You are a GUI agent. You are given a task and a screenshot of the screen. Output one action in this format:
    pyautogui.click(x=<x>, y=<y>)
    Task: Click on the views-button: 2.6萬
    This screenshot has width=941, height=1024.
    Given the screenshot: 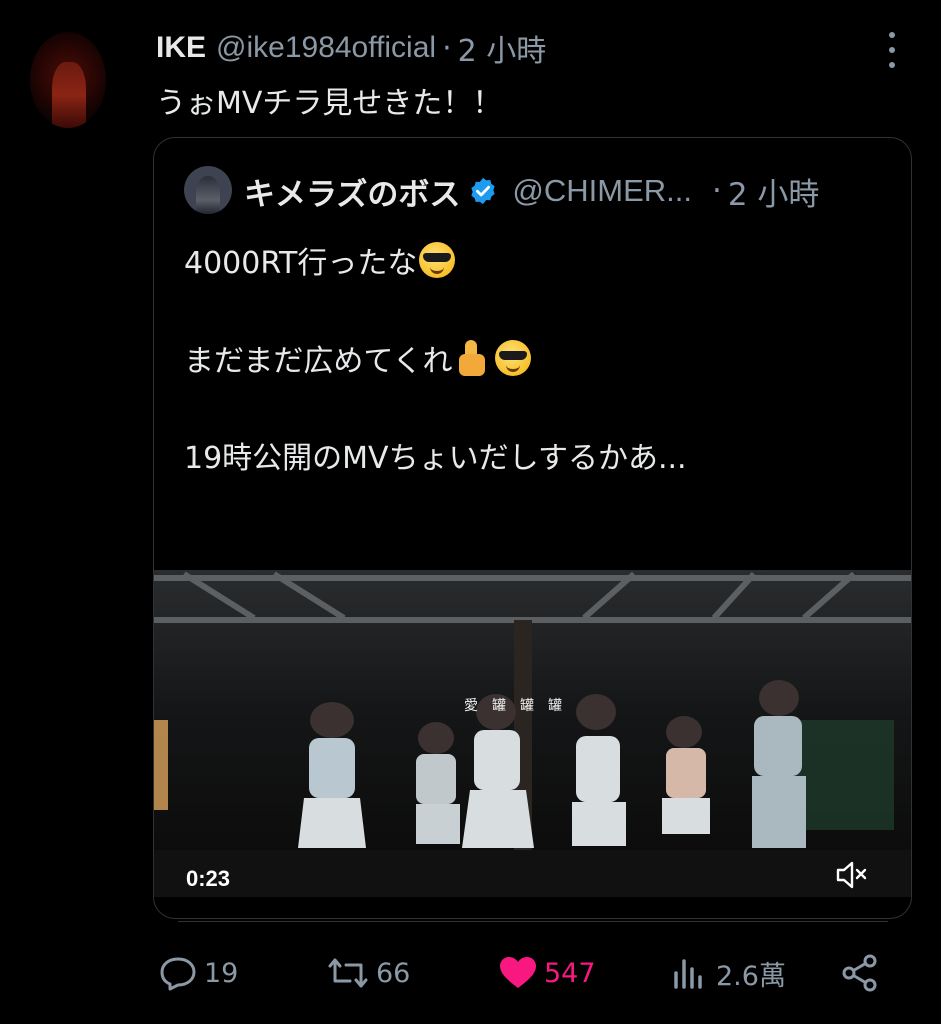 What is the action you would take?
    pyautogui.click(x=728, y=973)
    